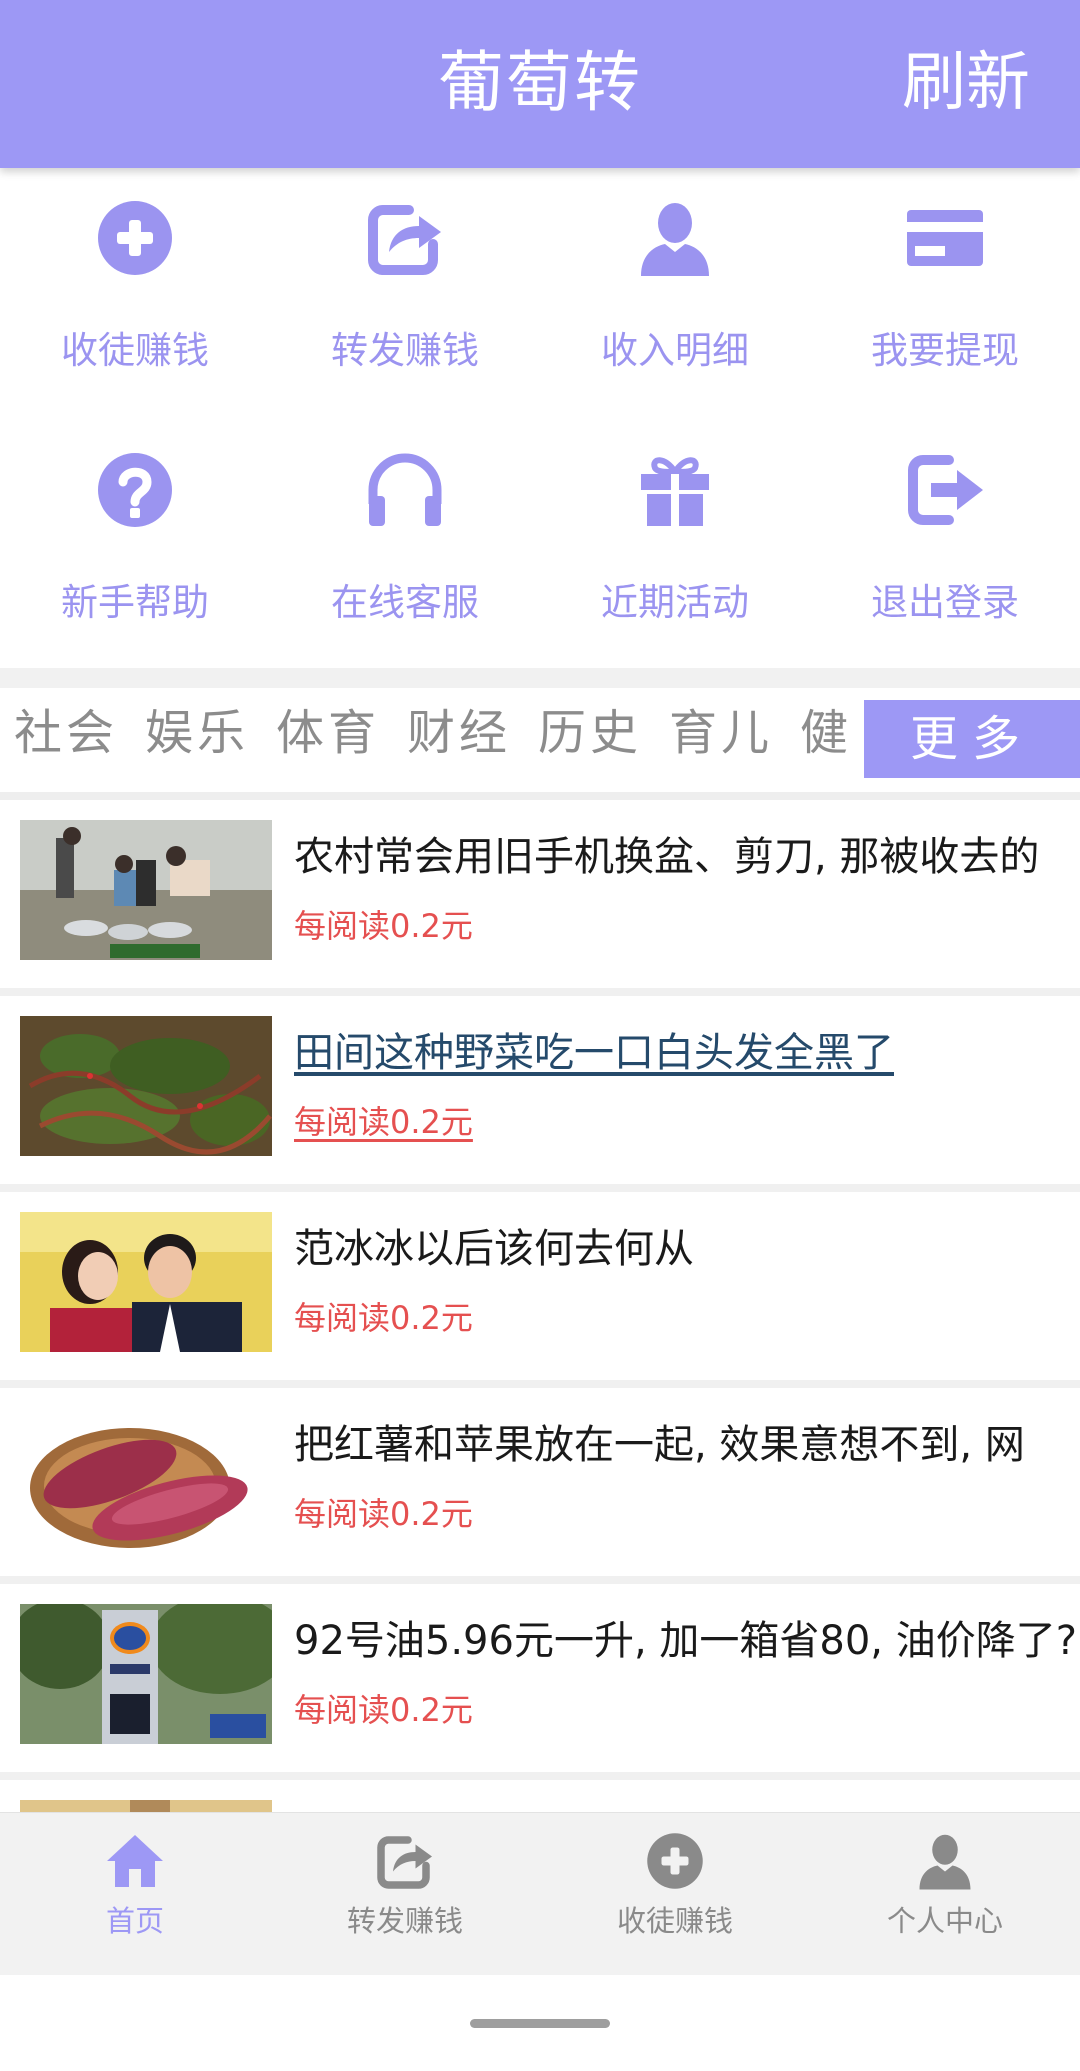 The width and height of the screenshot is (1080, 2071). What do you see at coordinates (945, 602) in the screenshot?
I see `grid-item-label: 退出登录` at bounding box center [945, 602].